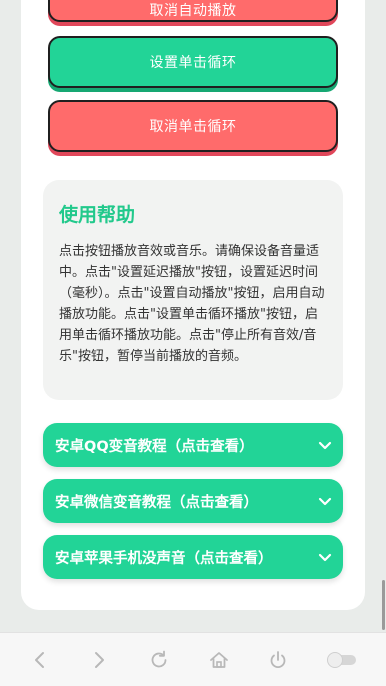  I want to click on set-single-loop-label: 设置单击循环, so click(193, 63).